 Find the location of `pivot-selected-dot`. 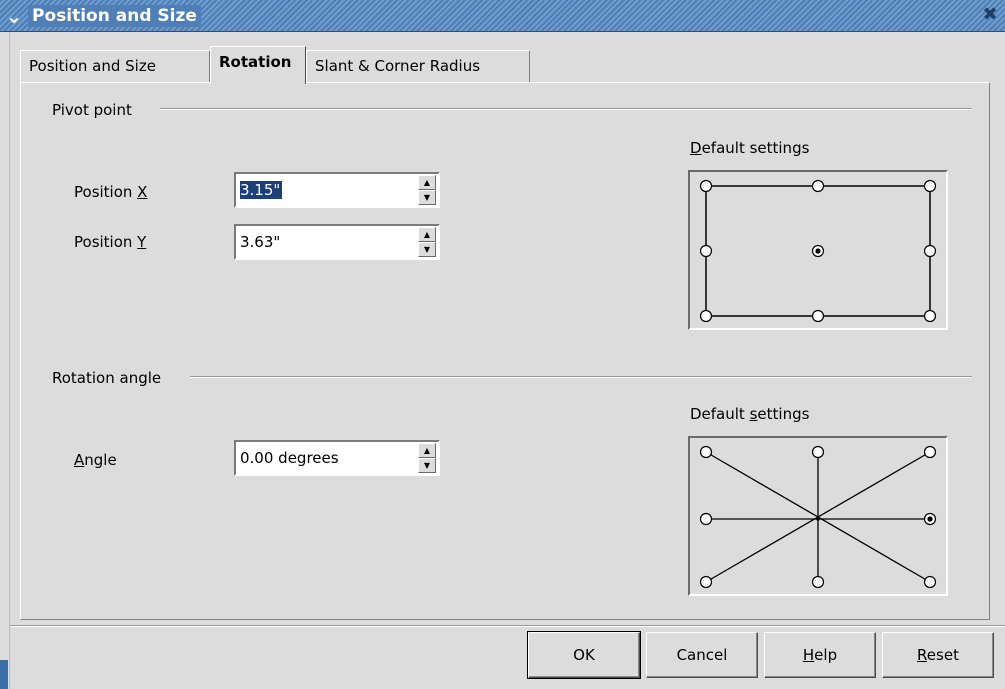

pivot-selected-dot is located at coordinates (818, 251).